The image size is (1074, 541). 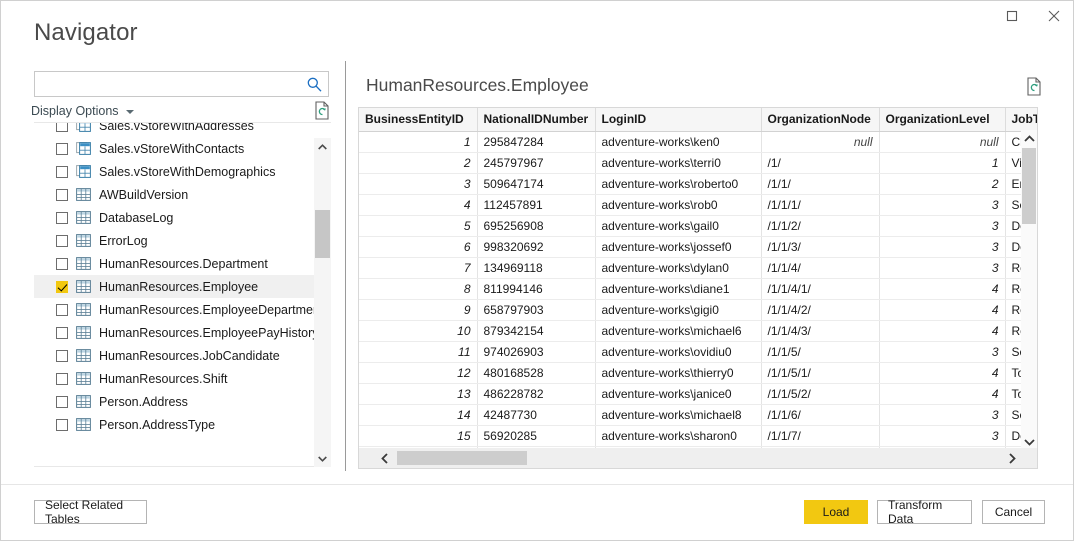 I want to click on table-cell: /1/1/1/, so click(x=820, y=205).